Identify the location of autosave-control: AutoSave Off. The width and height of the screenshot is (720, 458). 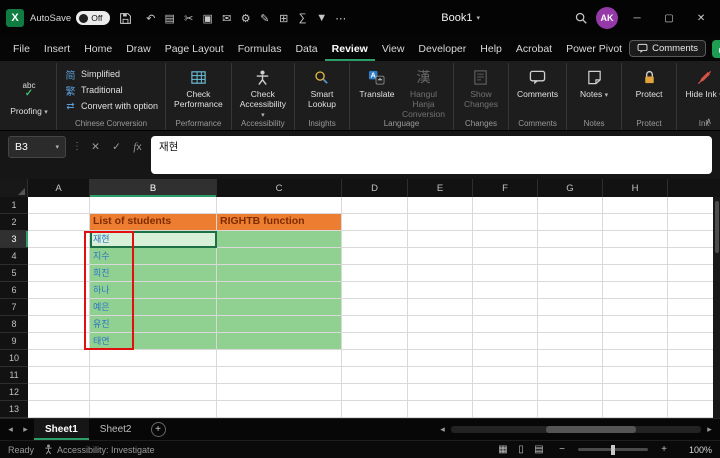
(70, 18).